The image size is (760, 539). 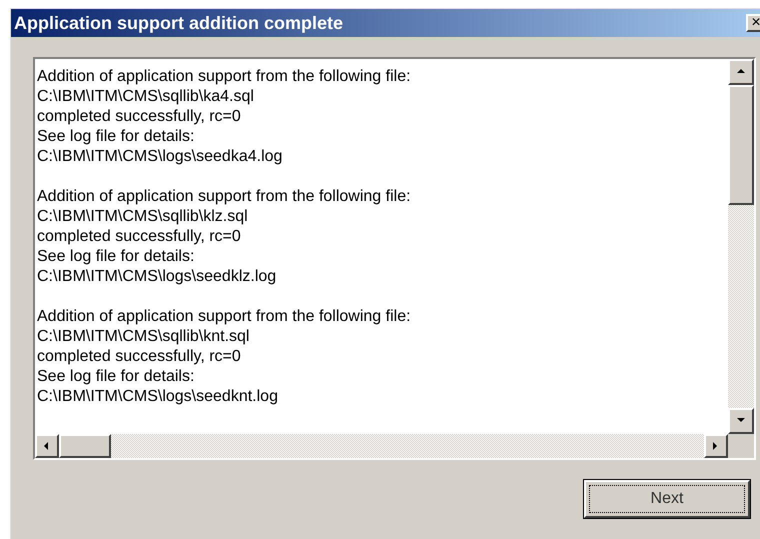 I want to click on scrollbar-corner, so click(x=741, y=446).